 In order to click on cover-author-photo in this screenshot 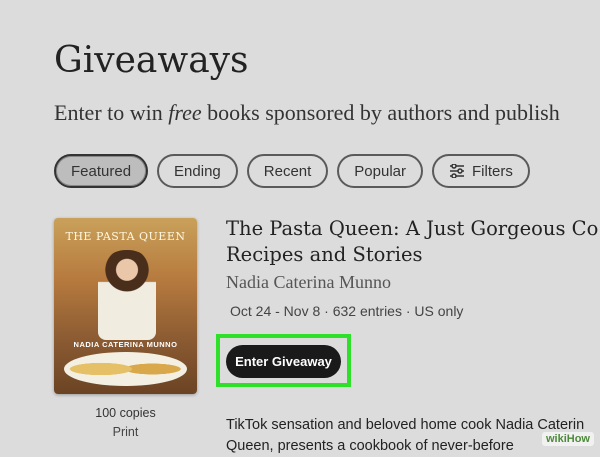, I will do `click(127, 295)`.